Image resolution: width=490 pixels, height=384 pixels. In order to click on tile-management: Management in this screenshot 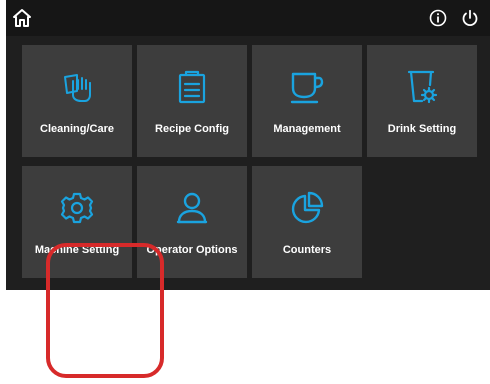, I will do `click(307, 101)`.